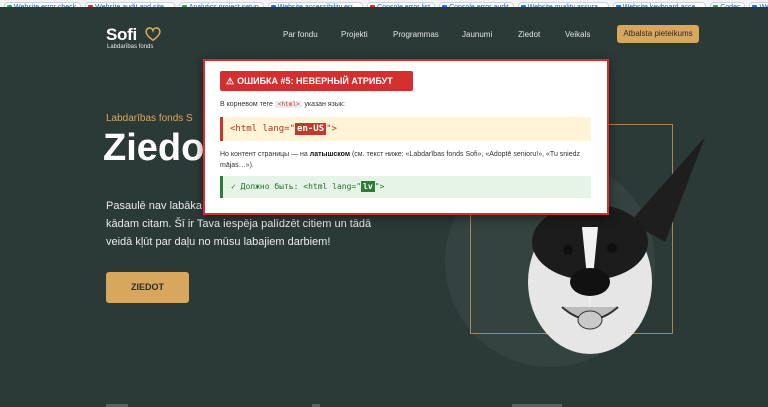  Describe the element at coordinates (368, 186) in the screenshot. I see `correct-lang-value: lv` at that location.